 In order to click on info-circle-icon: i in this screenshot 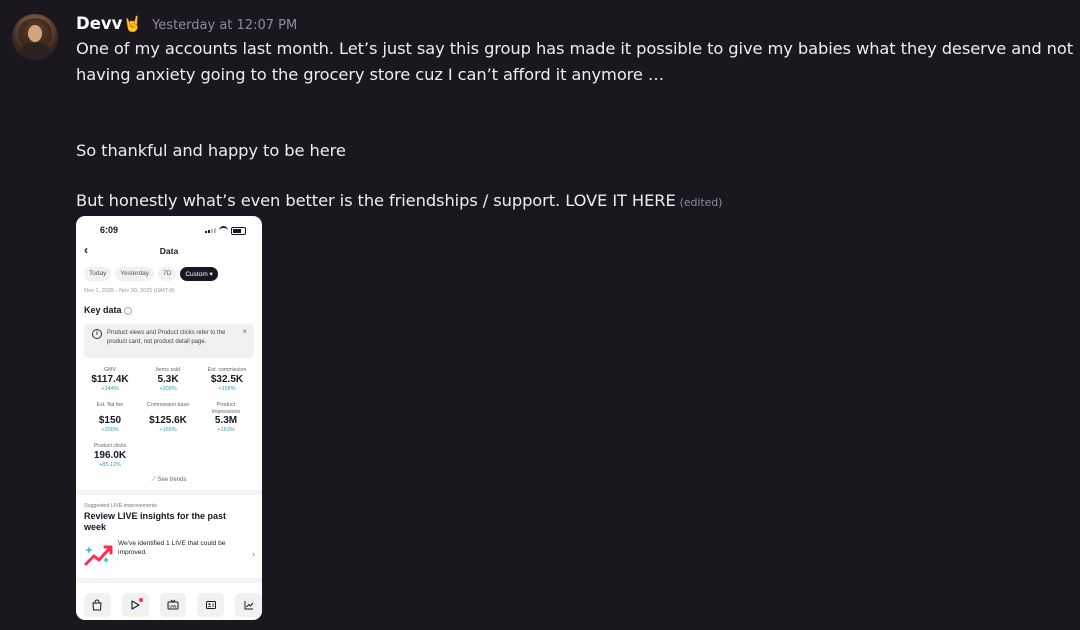, I will do `click(97, 334)`.